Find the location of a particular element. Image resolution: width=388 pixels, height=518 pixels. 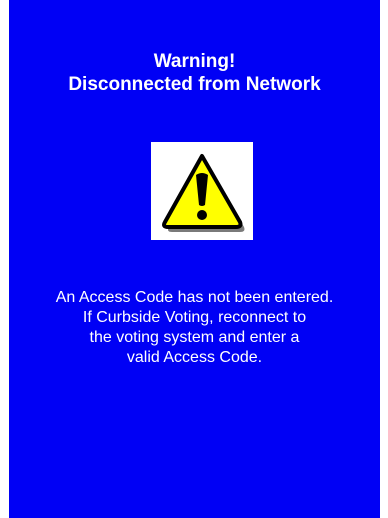

message-line: If Curbside Voting, reconnect to is located at coordinates (194, 317).